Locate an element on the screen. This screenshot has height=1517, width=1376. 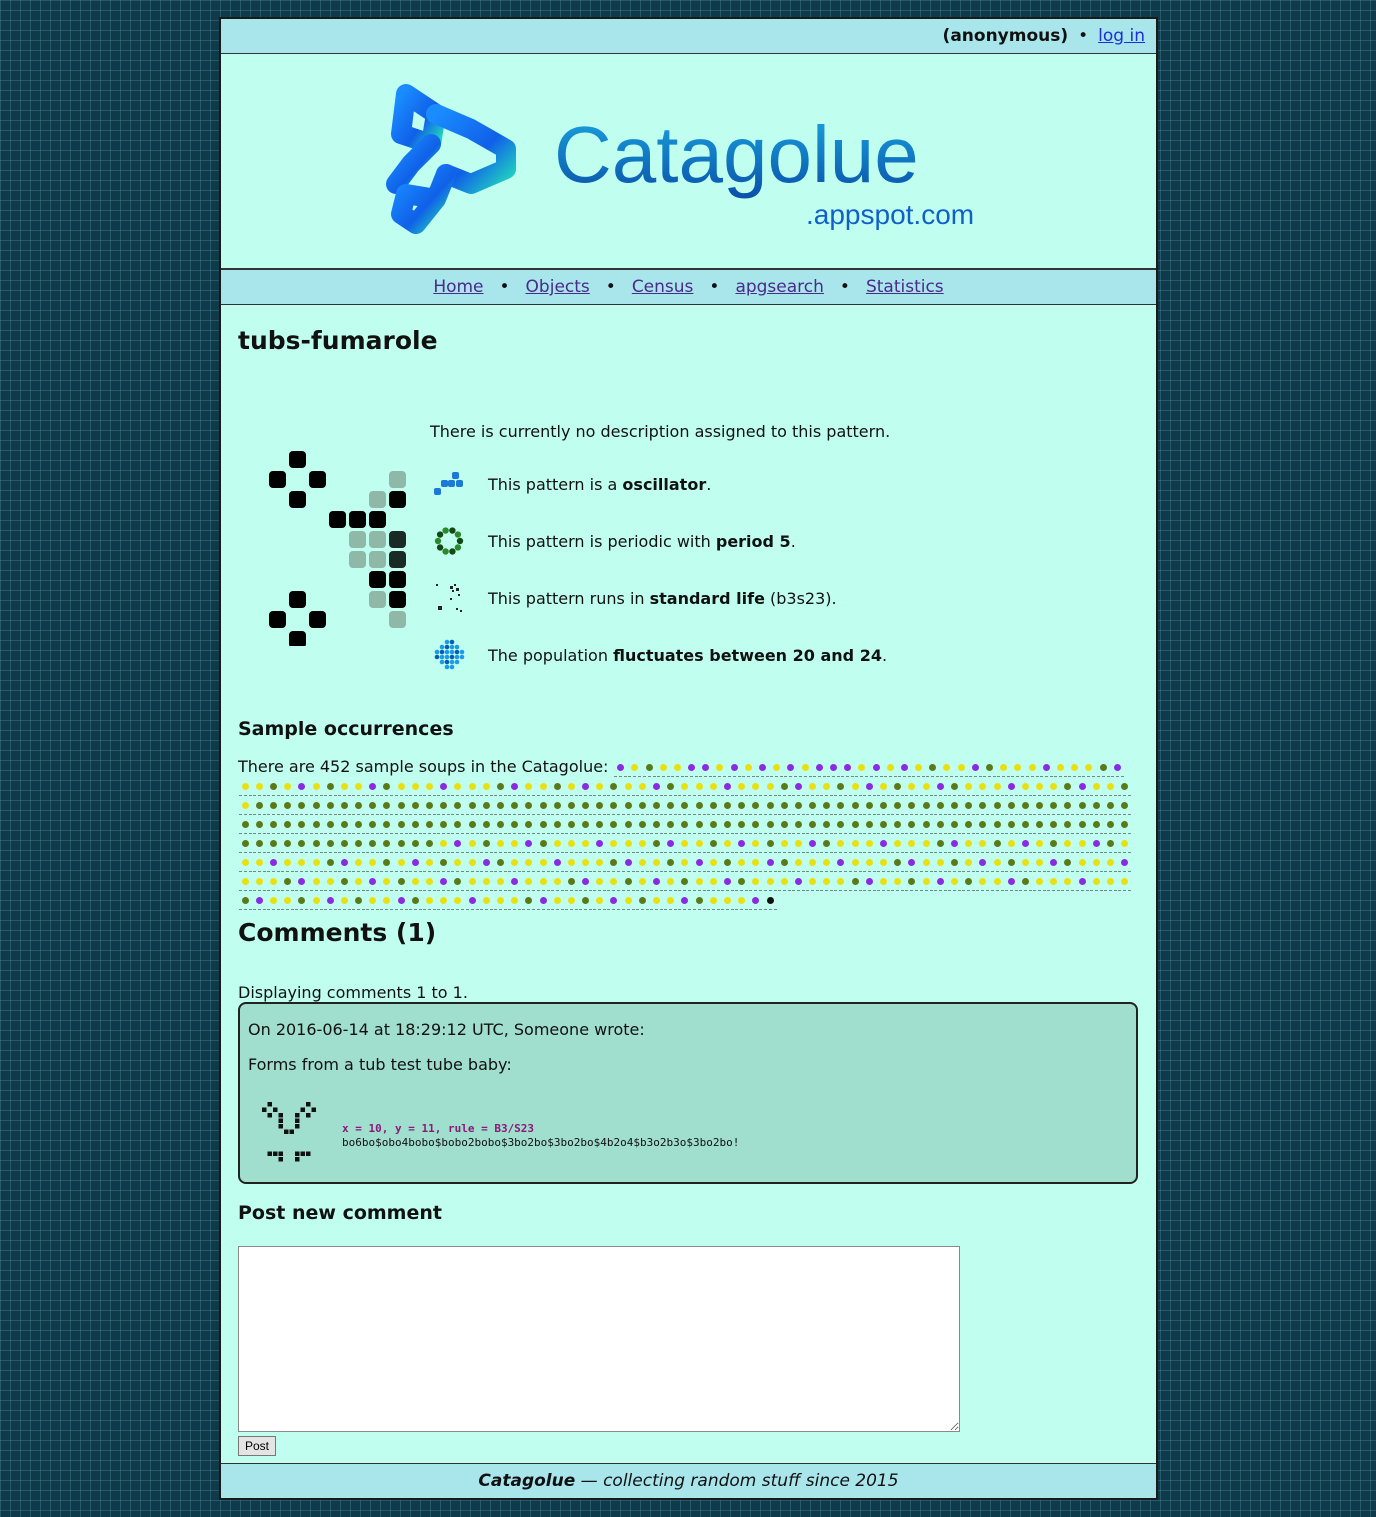
post-button: Post is located at coordinates (257, 1446).